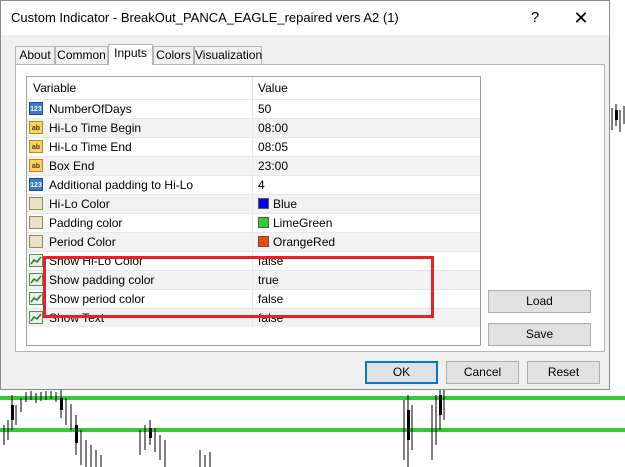  I want to click on close-icon: ✕, so click(581, 18).